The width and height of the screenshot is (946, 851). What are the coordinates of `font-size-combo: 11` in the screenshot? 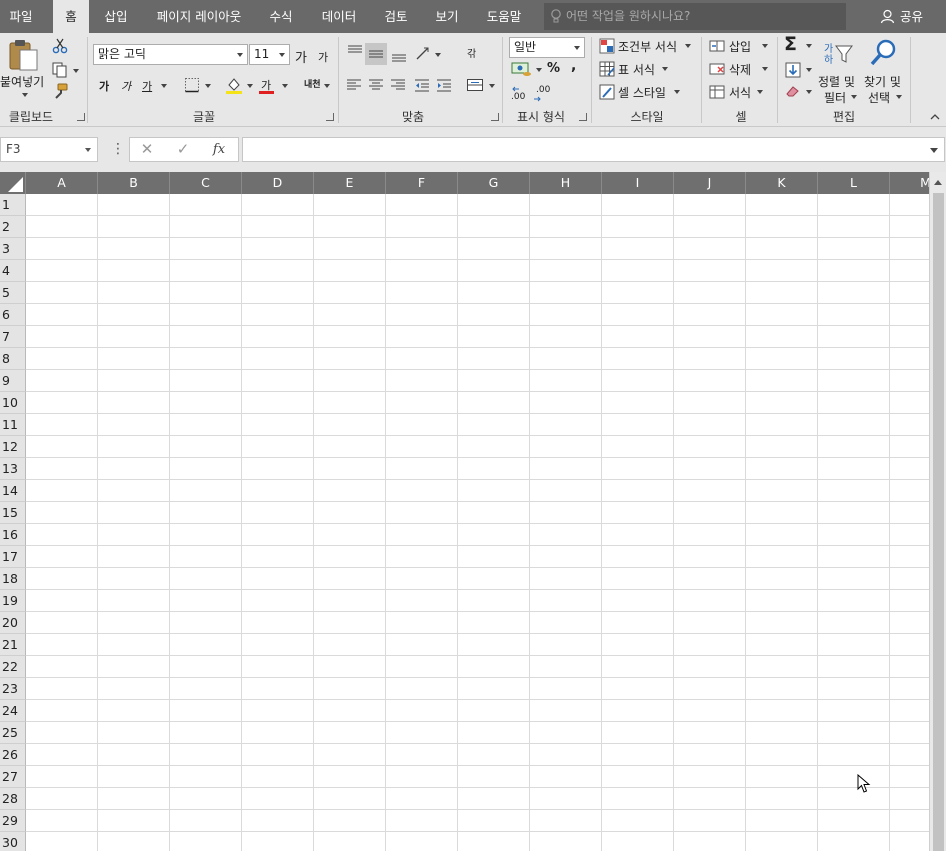 It's located at (269, 54).